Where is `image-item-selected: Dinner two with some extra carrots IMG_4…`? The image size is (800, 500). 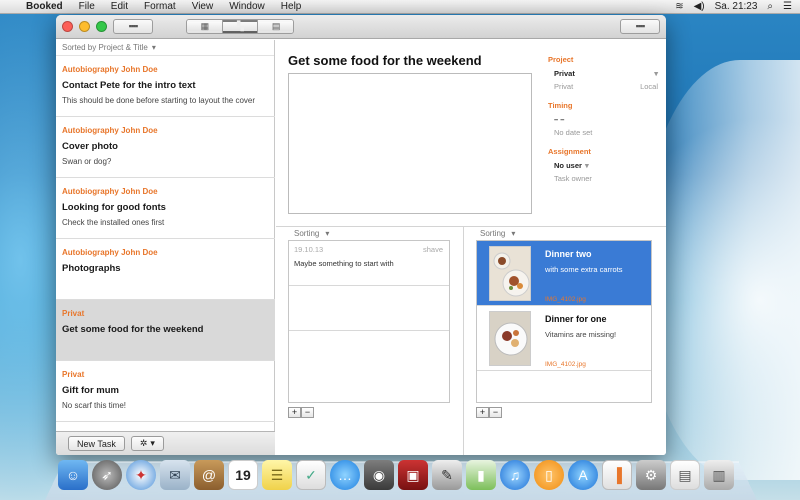 image-item-selected: Dinner two with some extra carrots IMG_4… is located at coordinates (564, 273).